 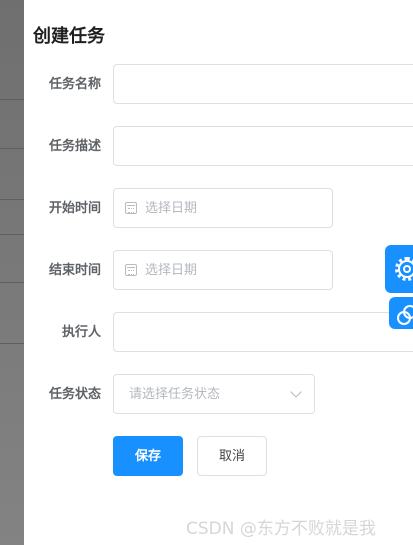 What do you see at coordinates (405, 315) in the screenshot?
I see `link-icon` at bounding box center [405, 315].